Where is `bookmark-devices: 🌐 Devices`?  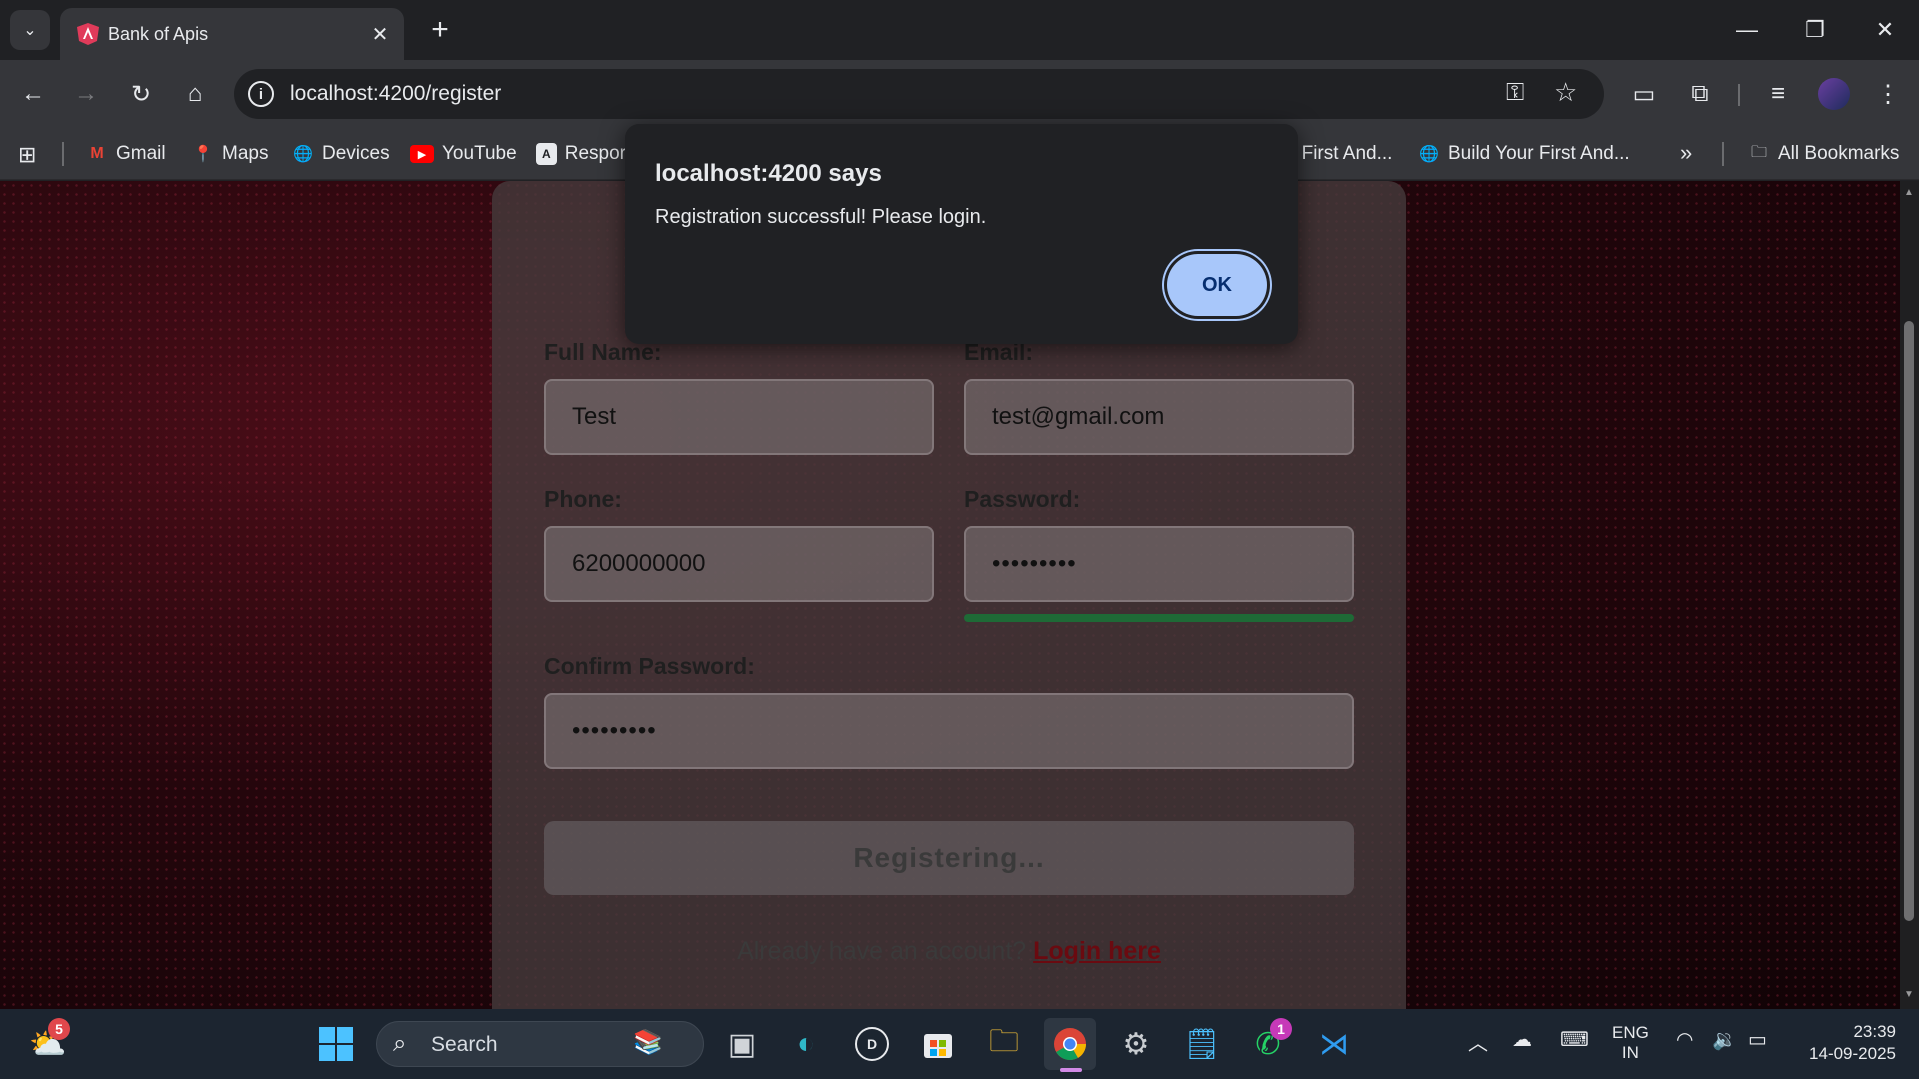
bookmark-devices: 🌐 Devices is located at coordinates (341, 154).